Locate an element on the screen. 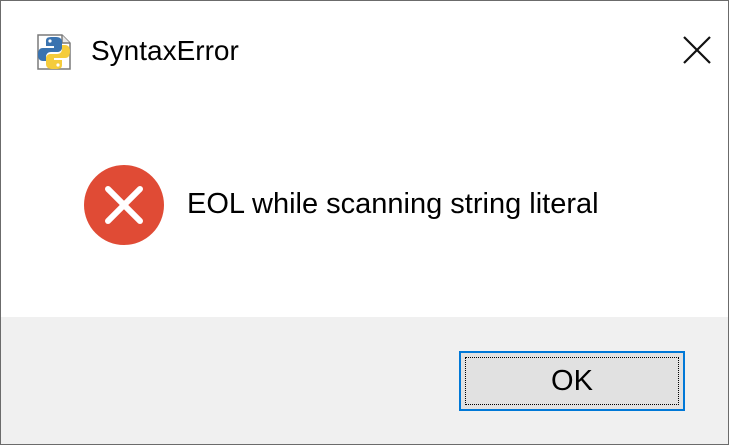 This screenshot has height=445, width=729. python-icon is located at coordinates (56, 51).